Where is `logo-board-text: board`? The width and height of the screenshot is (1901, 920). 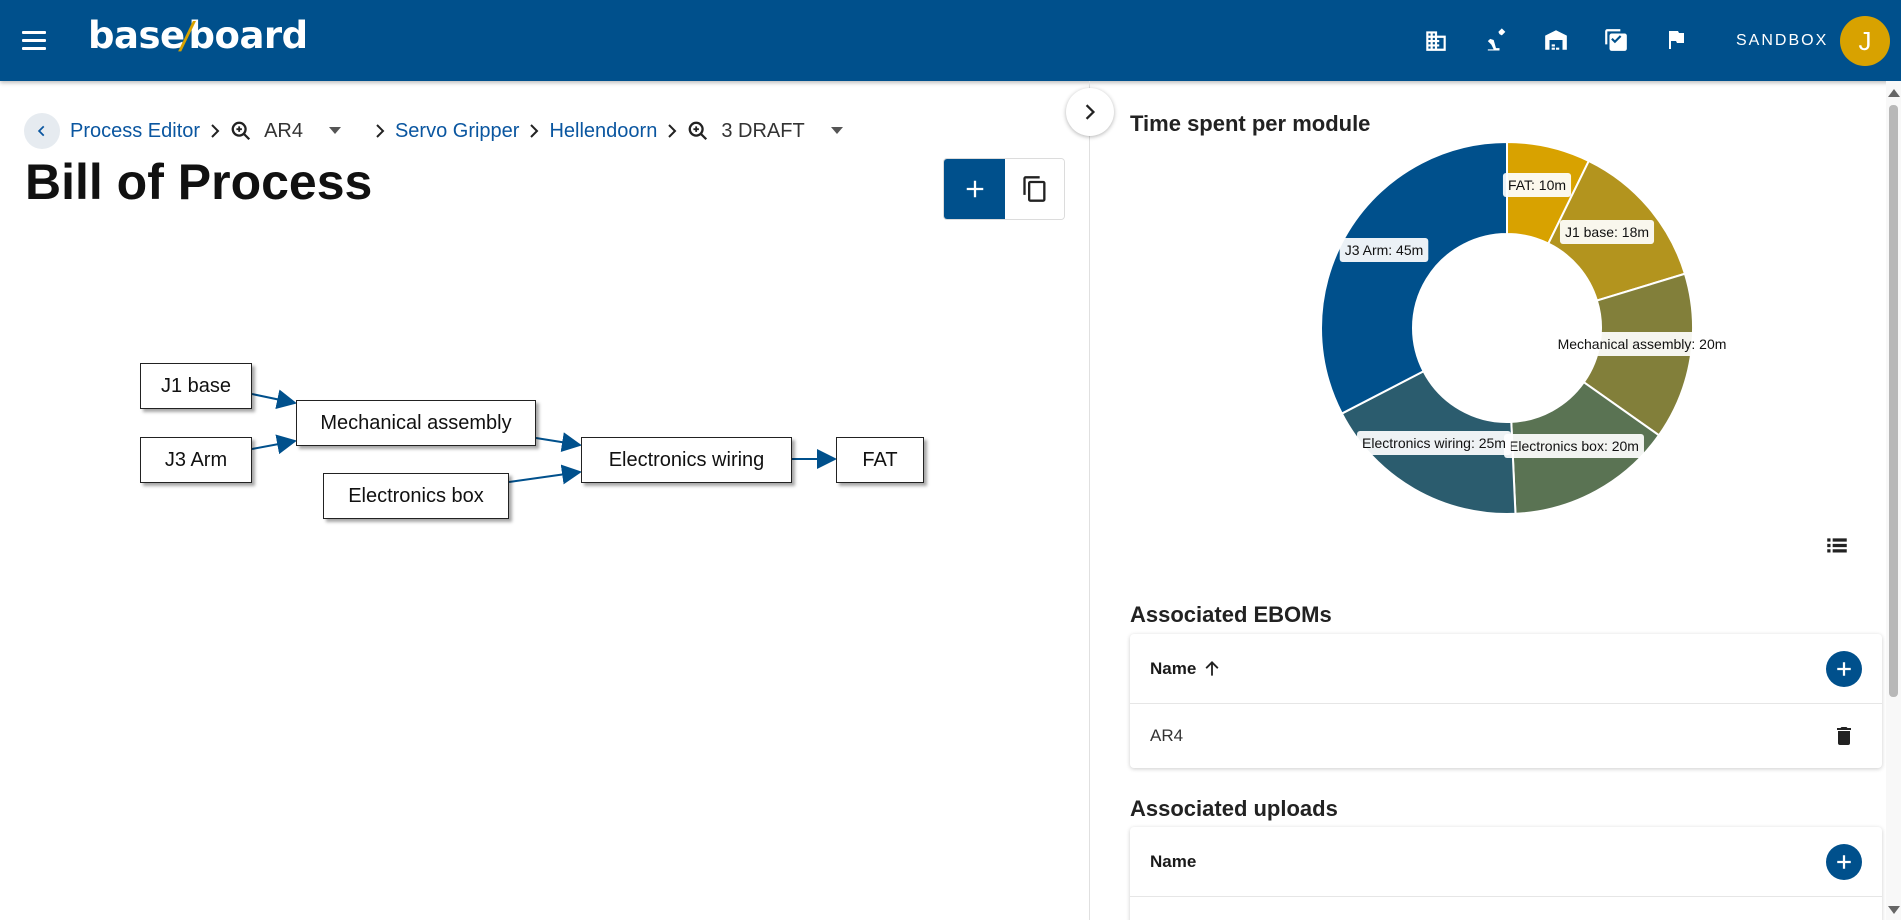 logo-board-text: board is located at coordinates (248, 35).